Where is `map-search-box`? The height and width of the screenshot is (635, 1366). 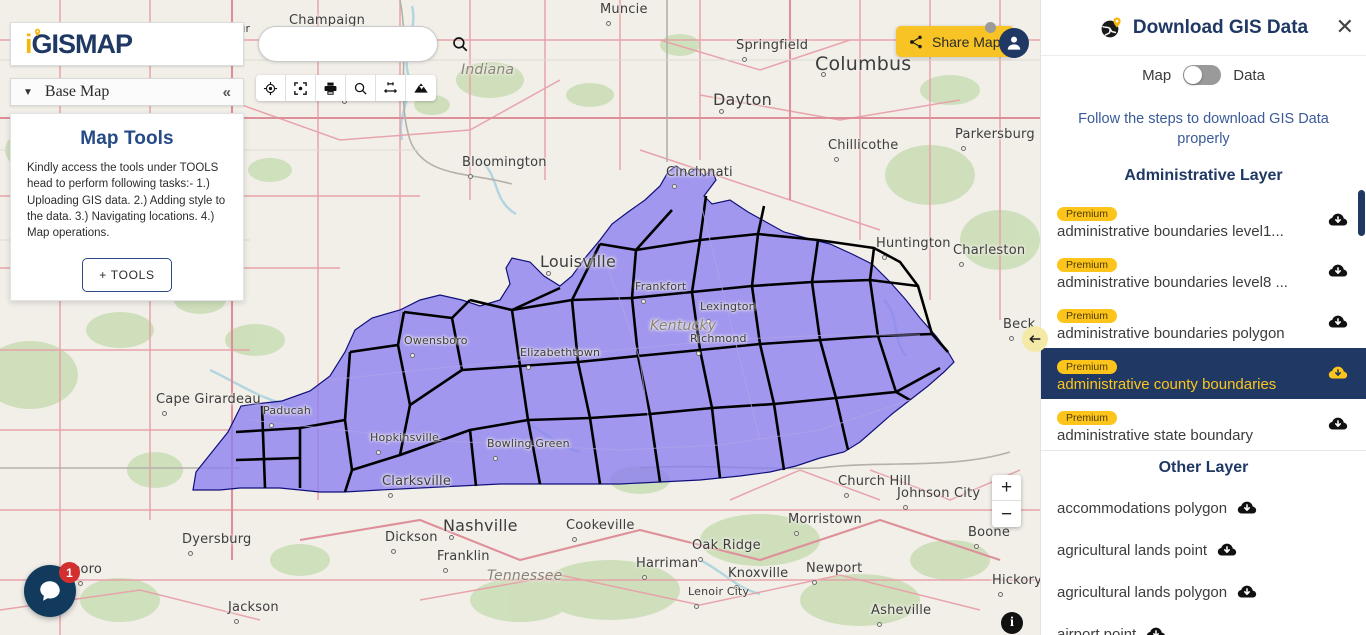
map-search-box is located at coordinates (363, 44).